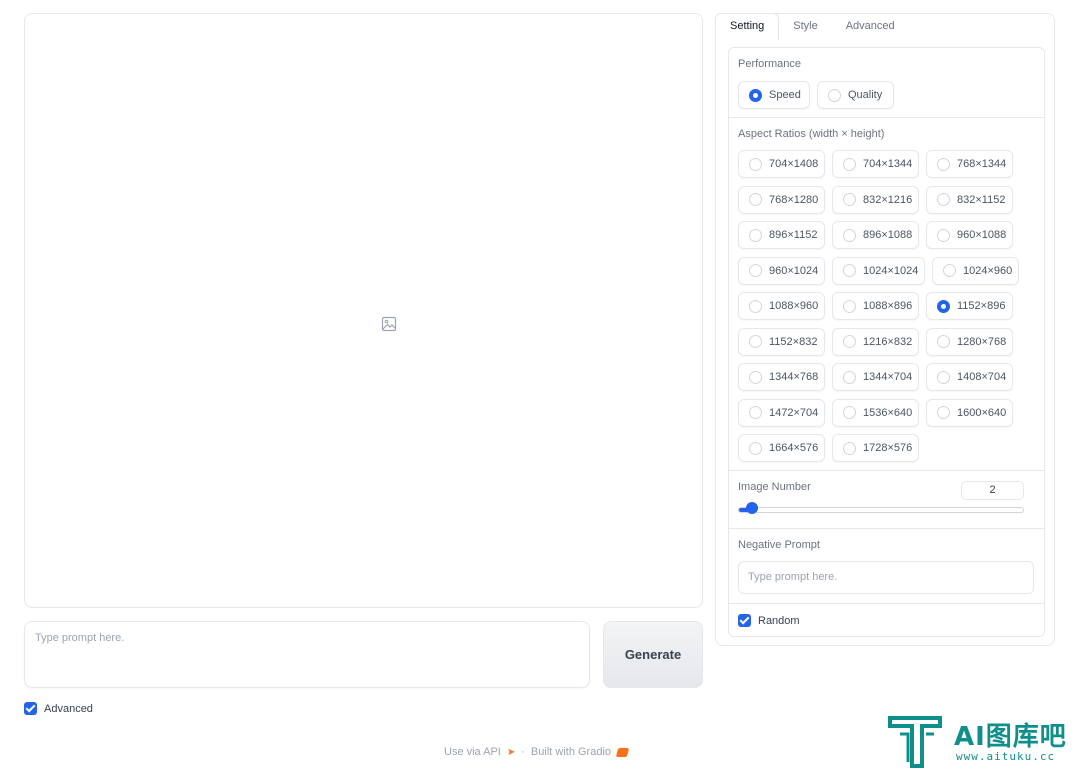 The image size is (1080, 774). Describe the element at coordinates (888, 306) in the screenshot. I see `option-label: 1088×896` at that location.